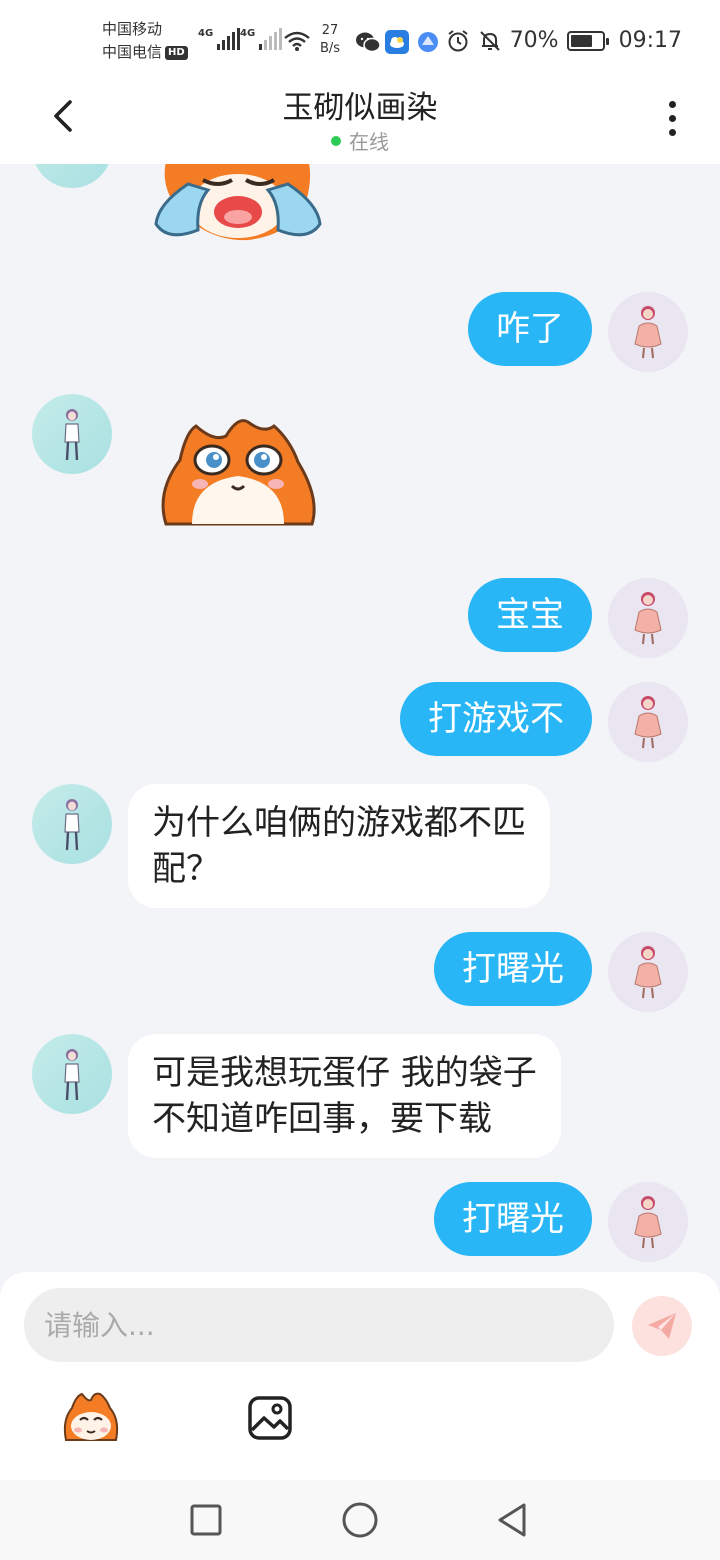 The width and height of the screenshot is (720, 1560). What do you see at coordinates (261, 39) in the screenshot?
I see `signal-icon-2: 4G` at bounding box center [261, 39].